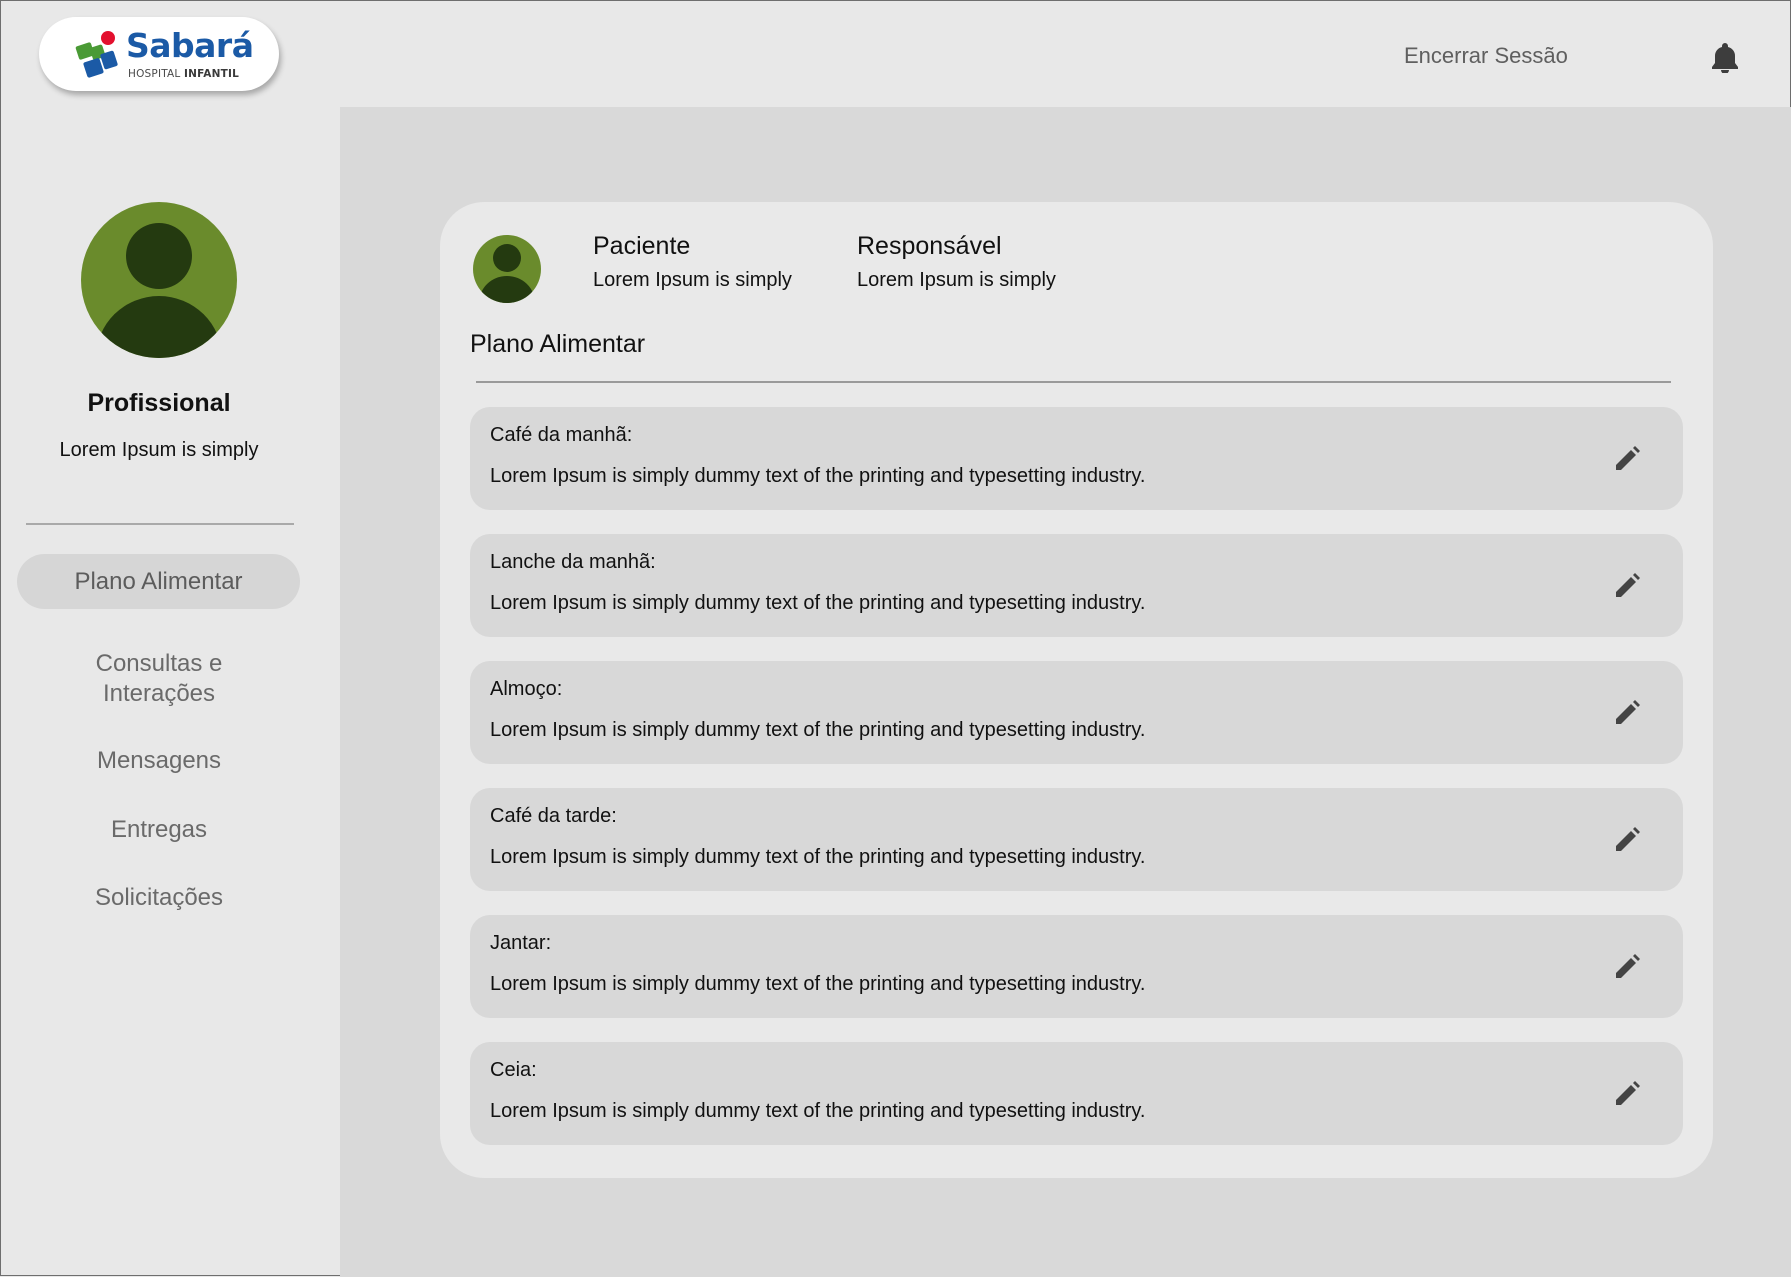 This screenshot has height=1277, width=1791. What do you see at coordinates (507, 269) in the screenshot?
I see `patient-avatar` at bounding box center [507, 269].